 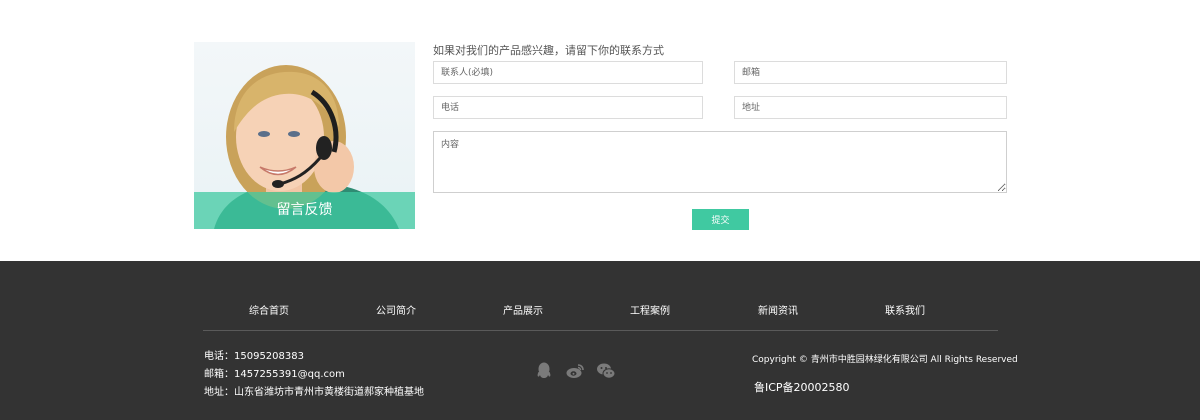 I want to click on footer-phone: 电话：15095208383, so click(x=254, y=356).